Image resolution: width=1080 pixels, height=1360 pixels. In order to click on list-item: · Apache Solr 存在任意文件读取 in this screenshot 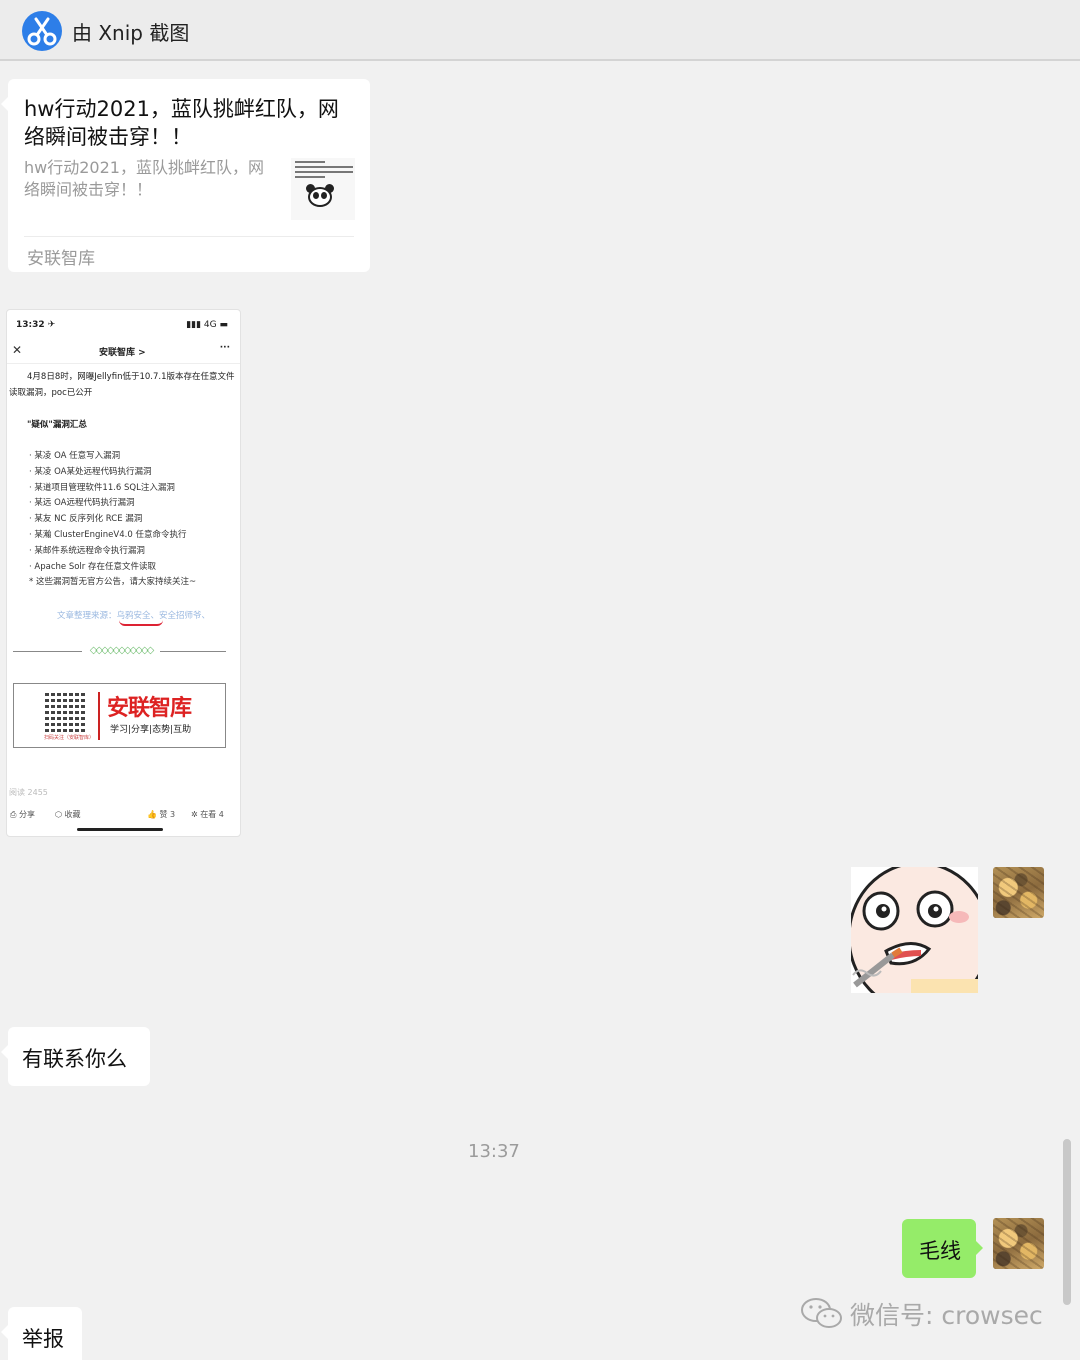, I will do `click(92, 566)`.